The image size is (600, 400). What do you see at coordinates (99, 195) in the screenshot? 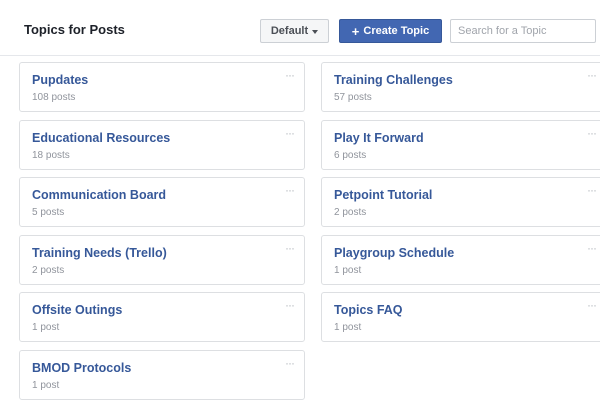
I see `topic-name: Communication Board` at bounding box center [99, 195].